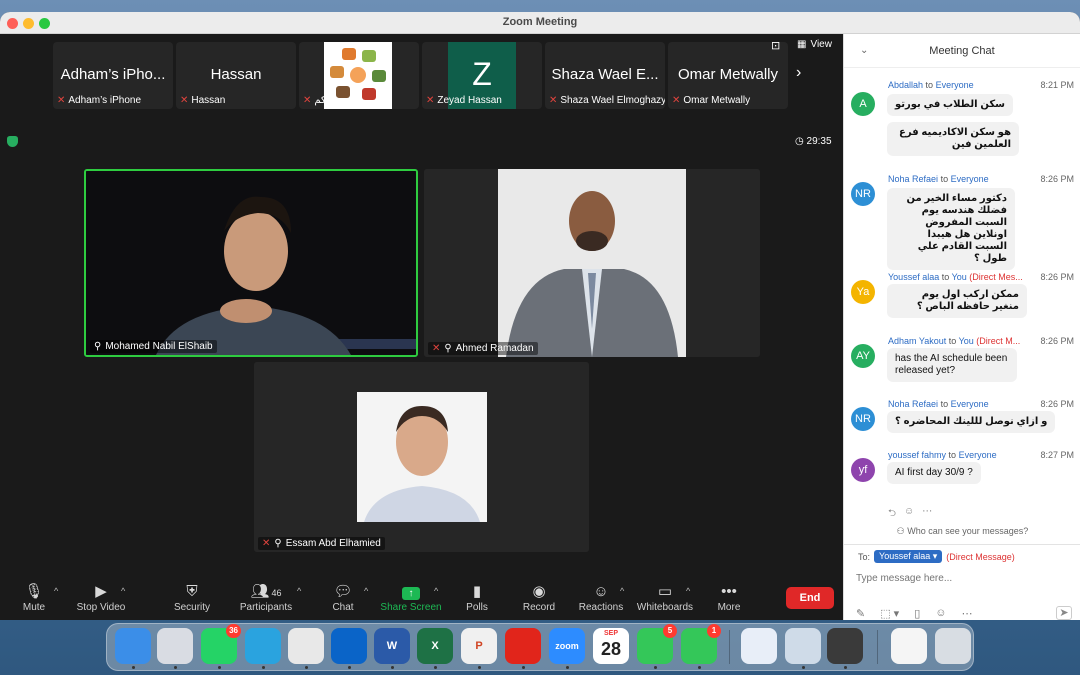 Image resolution: width=1080 pixels, height=675 pixels. What do you see at coordinates (349, 646) in the screenshot?
I see `outlook-app` at bounding box center [349, 646].